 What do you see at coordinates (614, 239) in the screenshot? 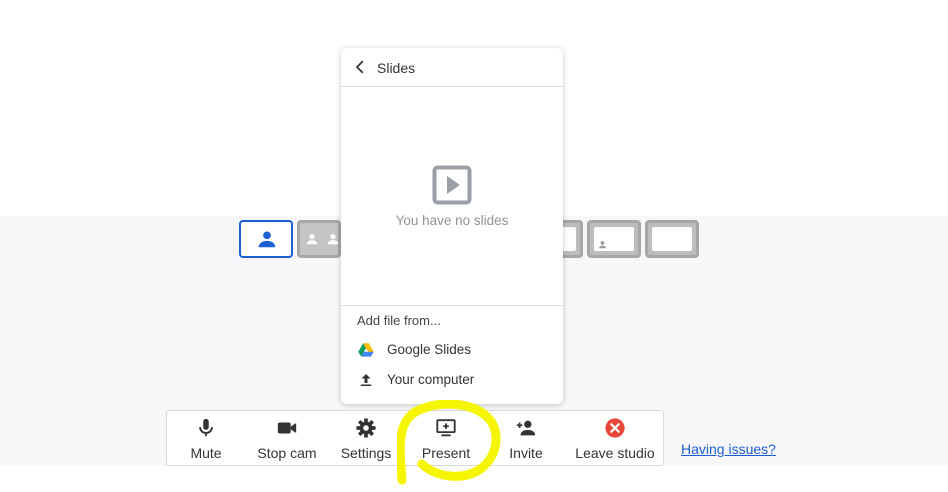
I see `layout-pip` at bounding box center [614, 239].